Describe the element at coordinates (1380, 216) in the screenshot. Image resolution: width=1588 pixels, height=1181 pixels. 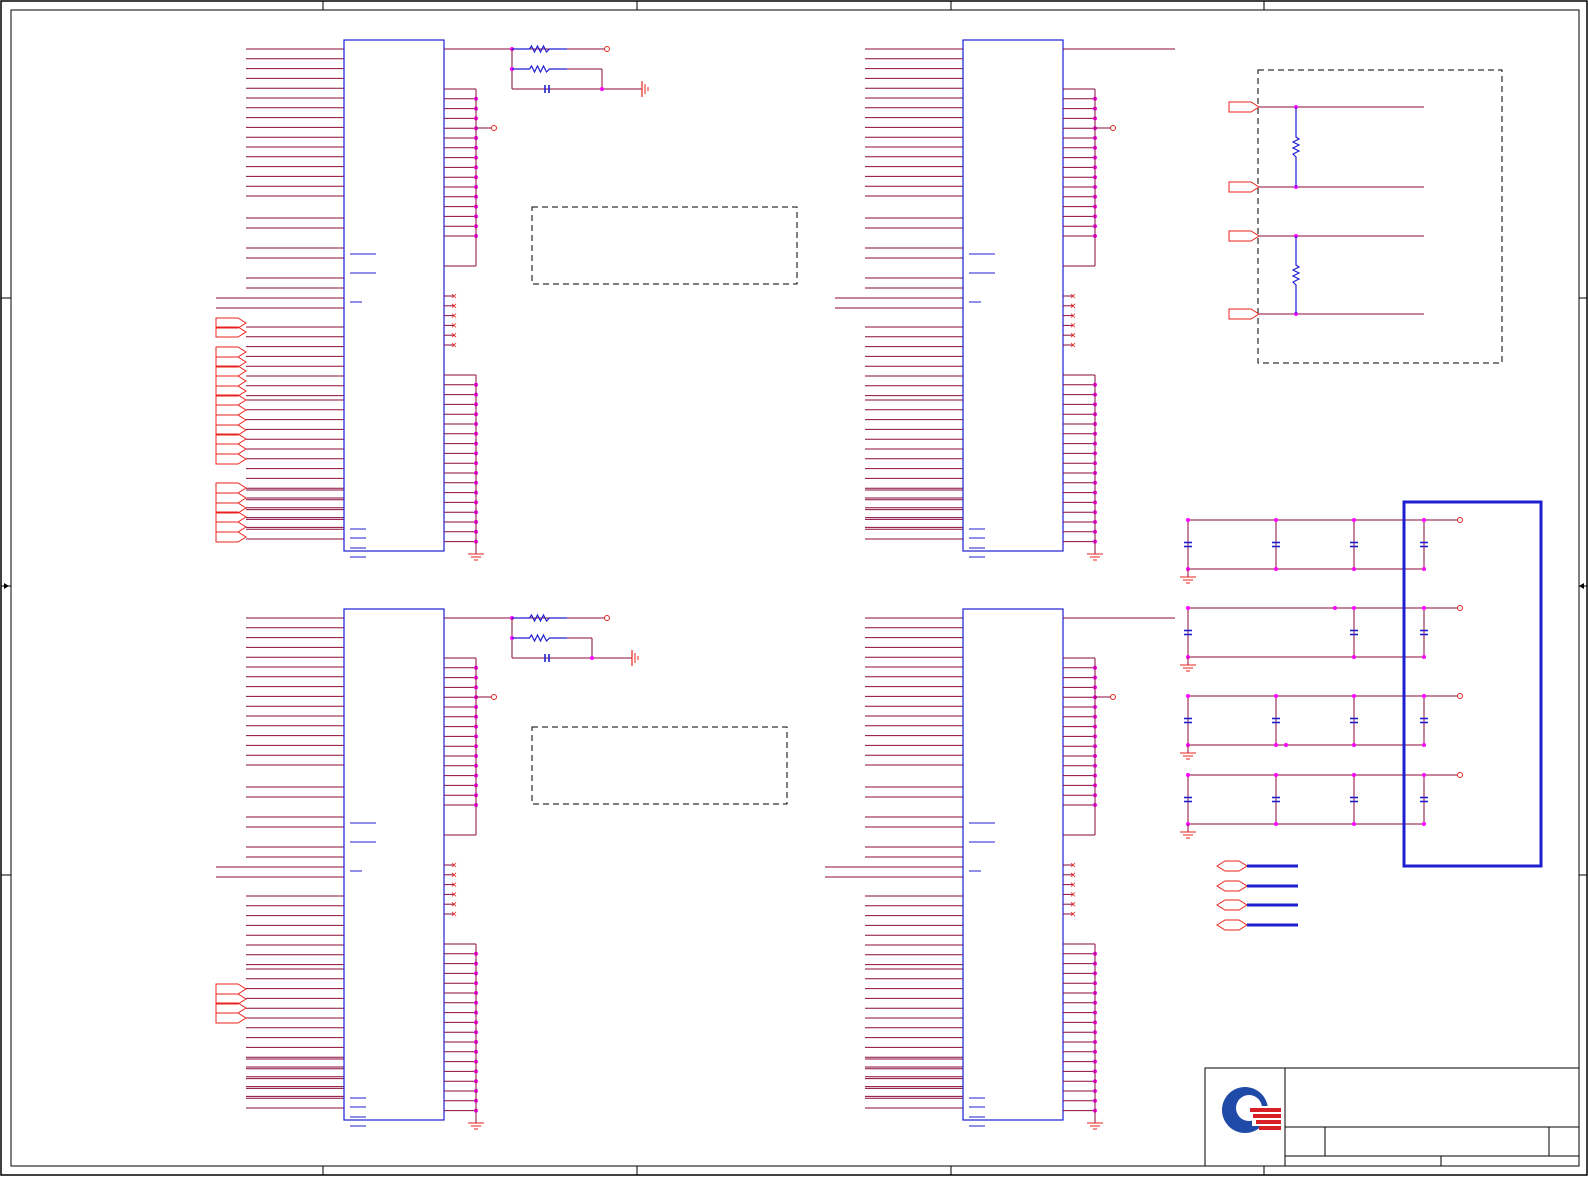
I see `termination-box` at that location.